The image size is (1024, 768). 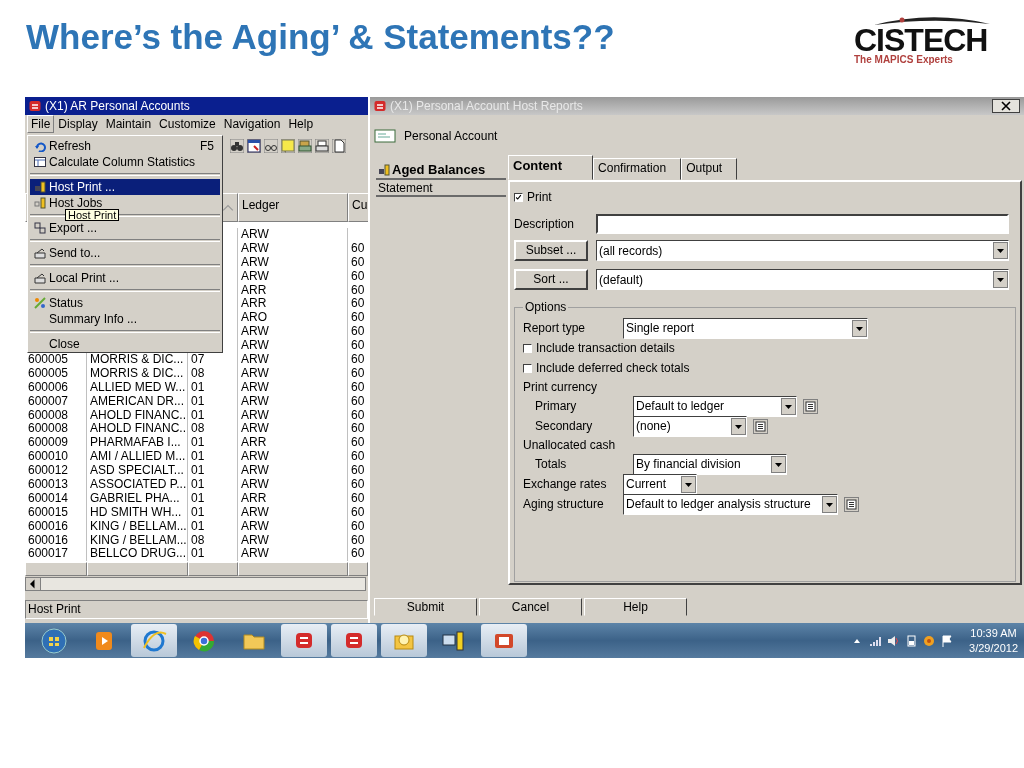 I want to click on dropdown: By financial division, so click(x=710, y=464).